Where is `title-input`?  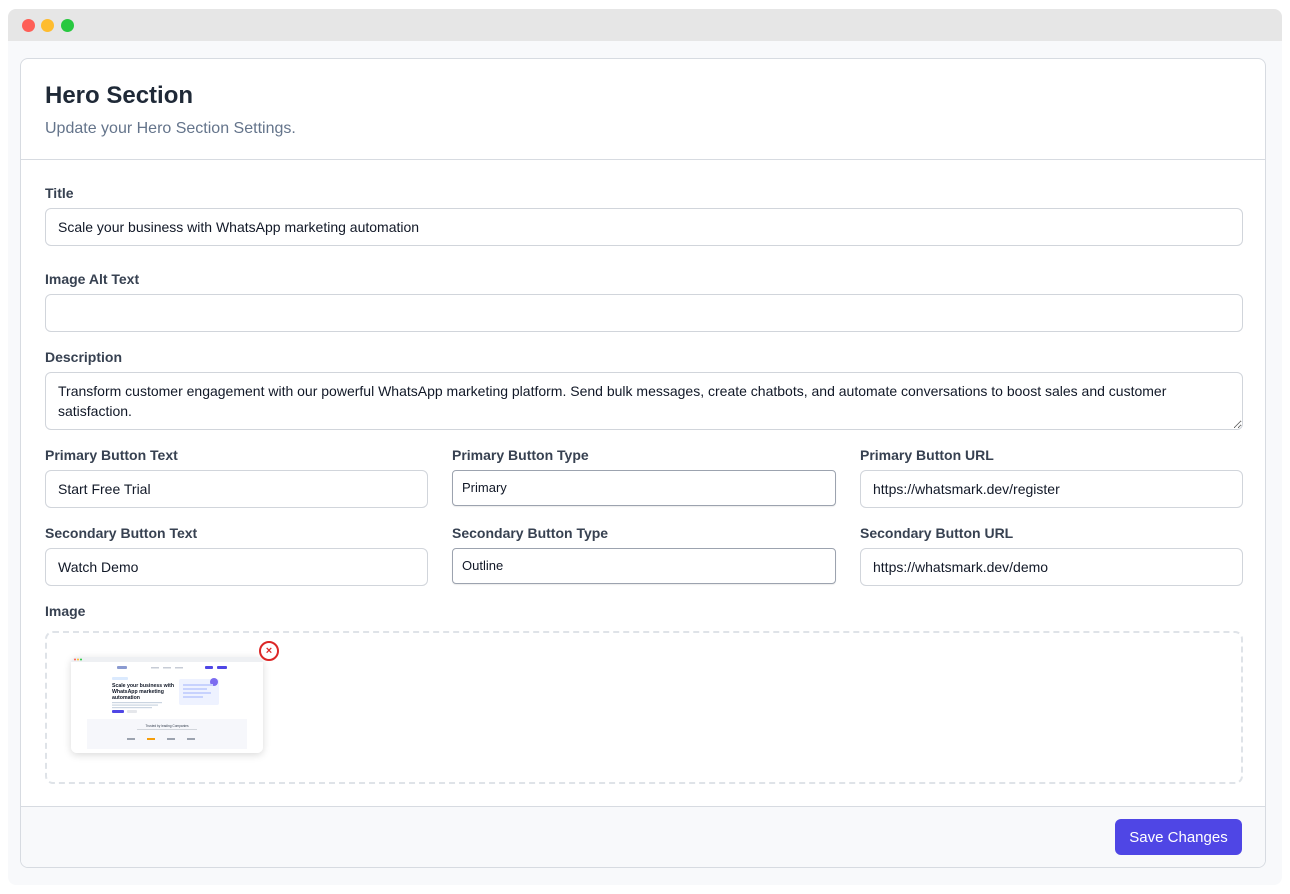 title-input is located at coordinates (644, 227).